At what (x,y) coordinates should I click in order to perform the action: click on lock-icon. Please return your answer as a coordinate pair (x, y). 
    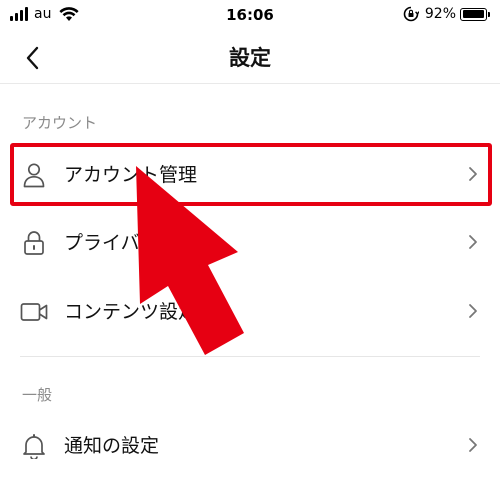
    Looking at the image, I should click on (34, 243).